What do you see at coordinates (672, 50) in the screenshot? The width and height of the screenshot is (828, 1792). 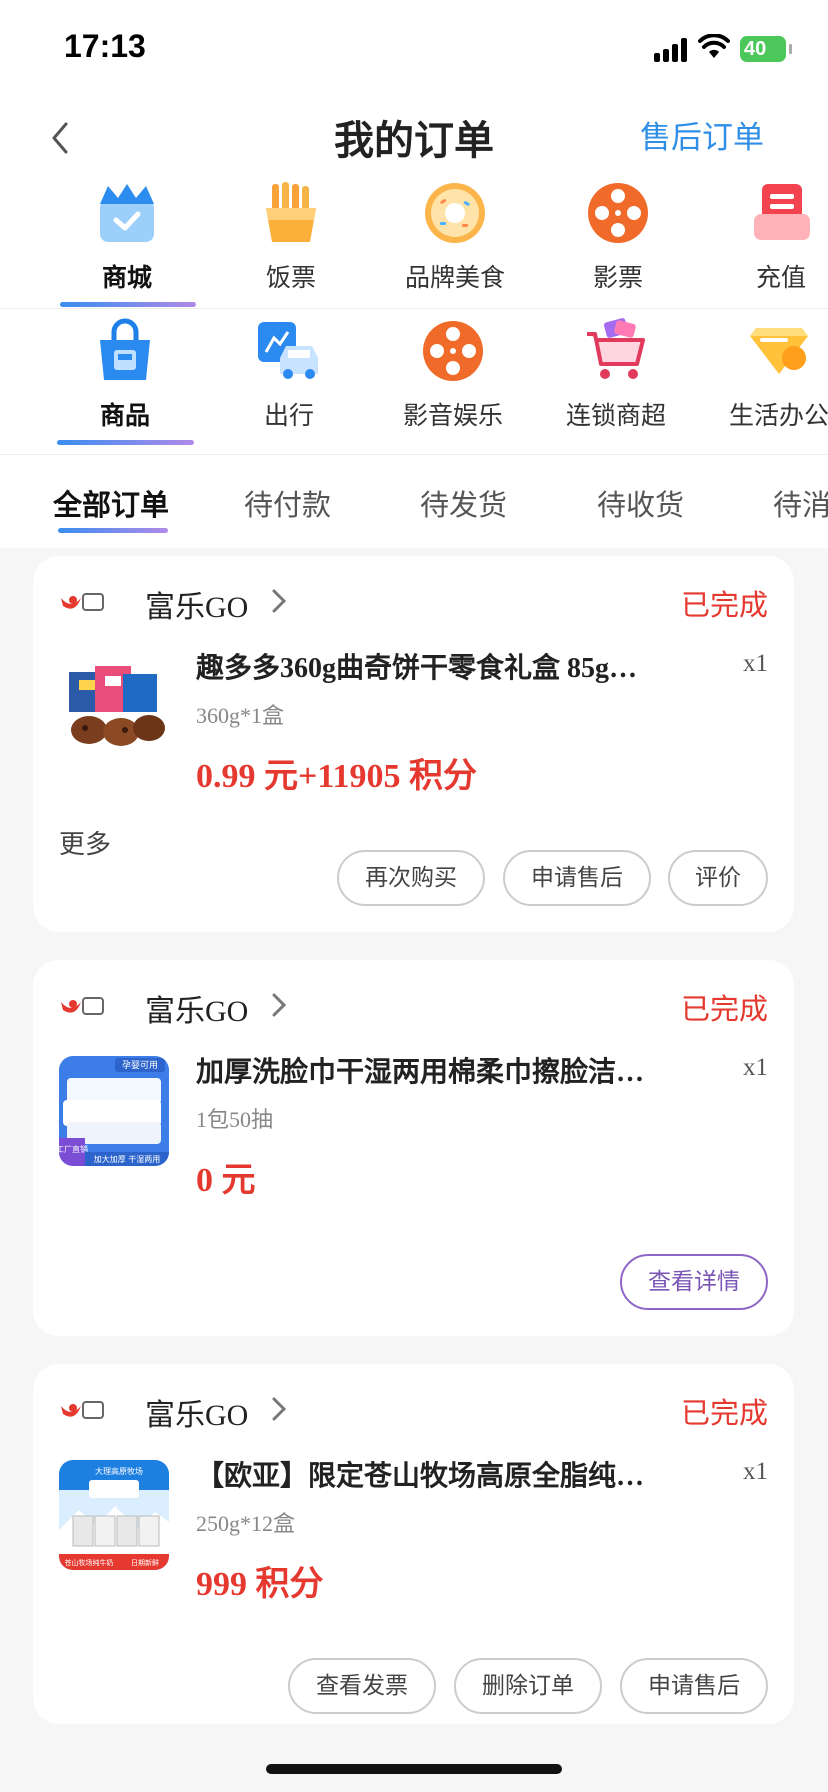 I see `signal-icon` at bounding box center [672, 50].